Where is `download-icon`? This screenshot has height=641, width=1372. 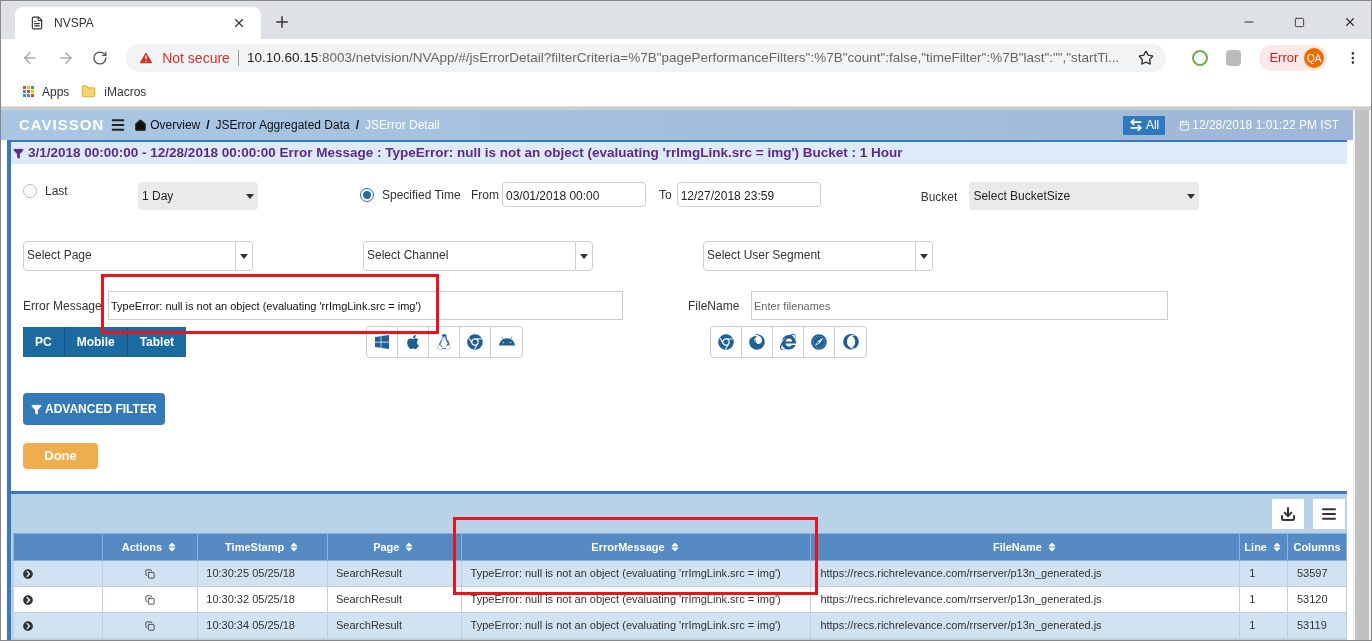 download-icon is located at coordinates (1288, 514).